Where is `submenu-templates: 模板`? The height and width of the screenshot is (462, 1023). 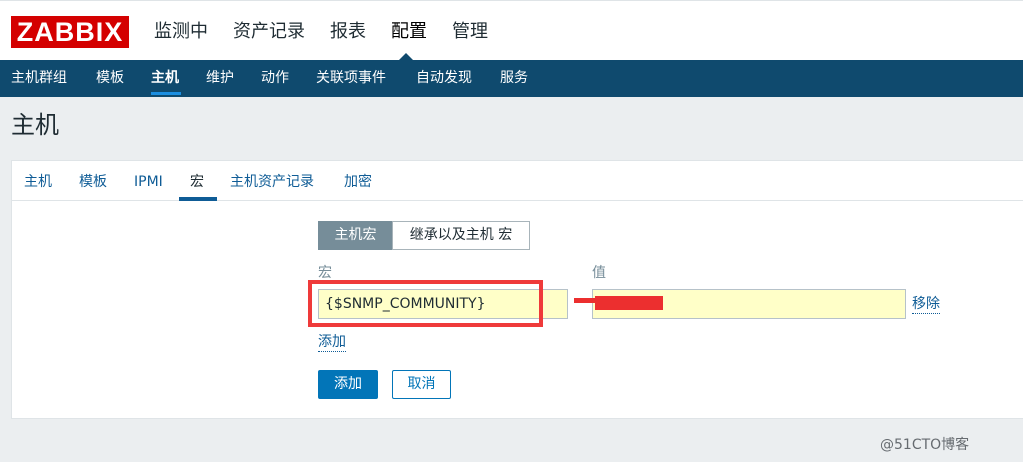 submenu-templates: 模板 is located at coordinates (110, 78).